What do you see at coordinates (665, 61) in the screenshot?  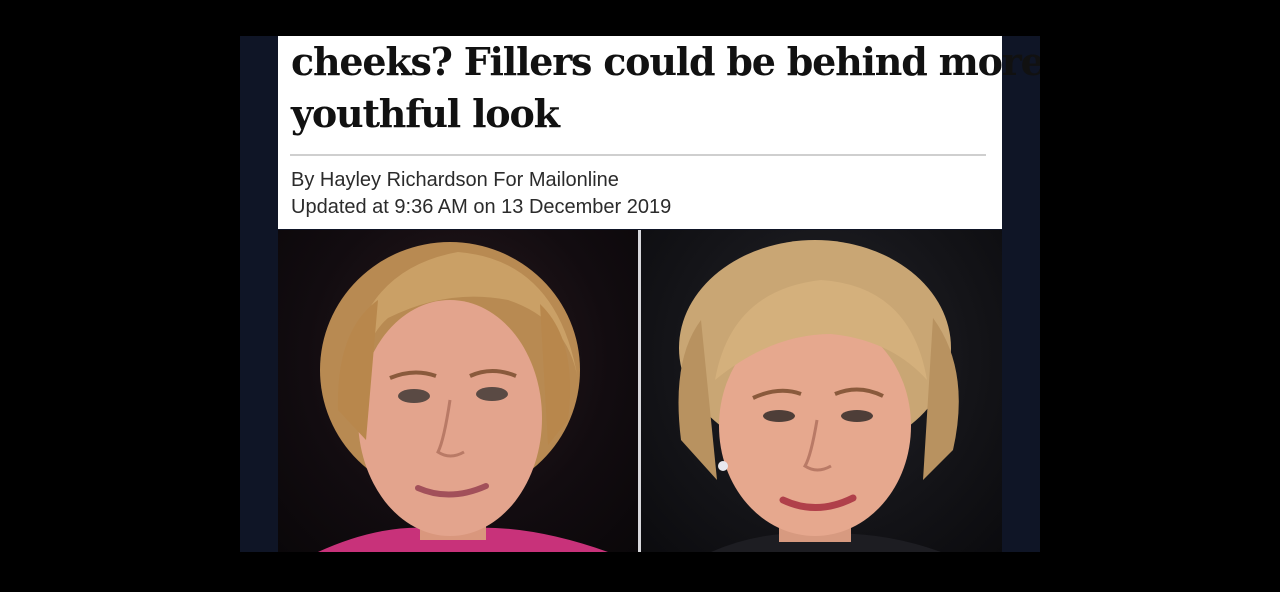 I see `headline-line-1: cheeks? Fillers could be behind more` at bounding box center [665, 61].